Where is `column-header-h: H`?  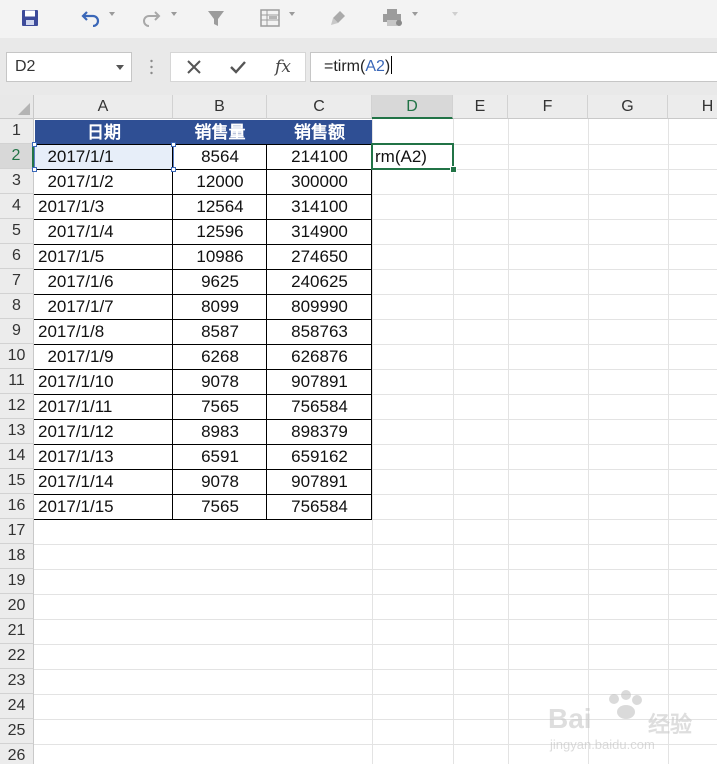 column-header-h: H is located at coordinates (692, 107).